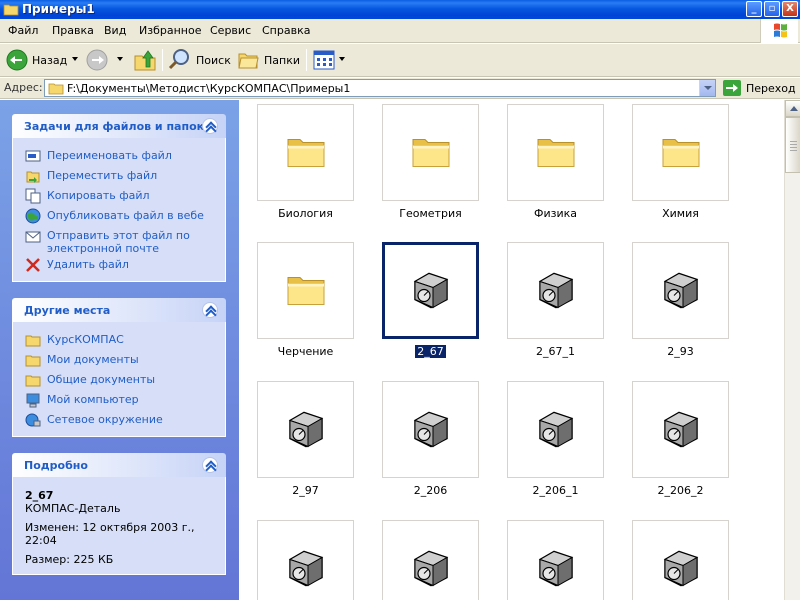  I want to click on file-name: 2_97, so click(305, 490).